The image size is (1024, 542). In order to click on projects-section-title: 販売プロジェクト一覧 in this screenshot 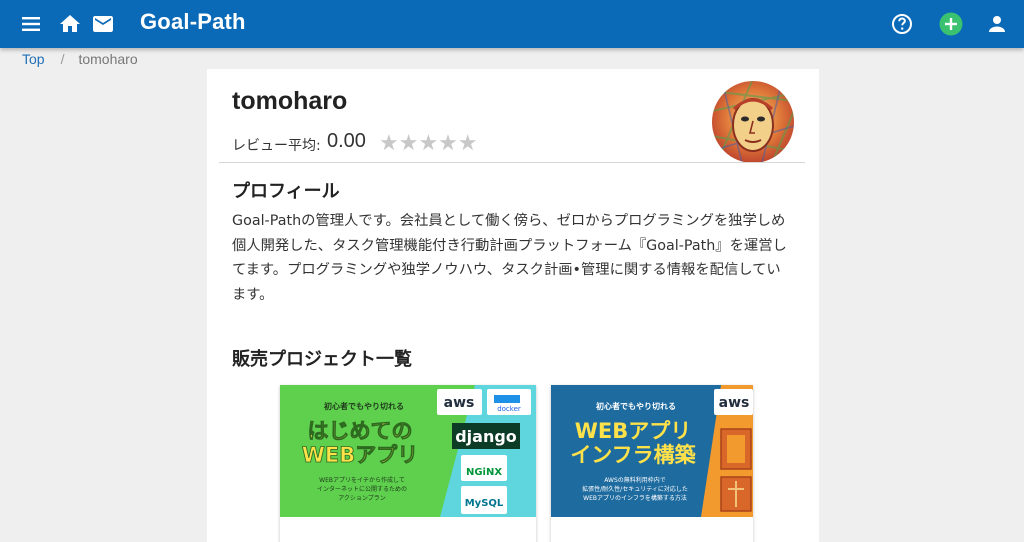, I will do `click(322, 359)`.